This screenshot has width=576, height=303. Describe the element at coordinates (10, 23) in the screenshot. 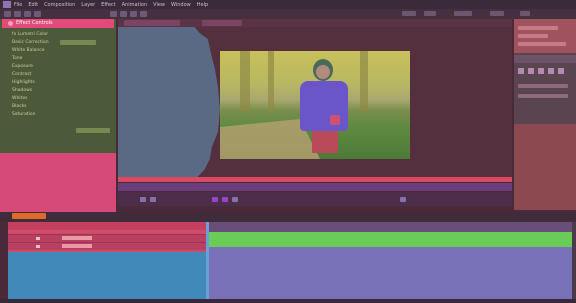

I see `panel-menu-icon` at that location.